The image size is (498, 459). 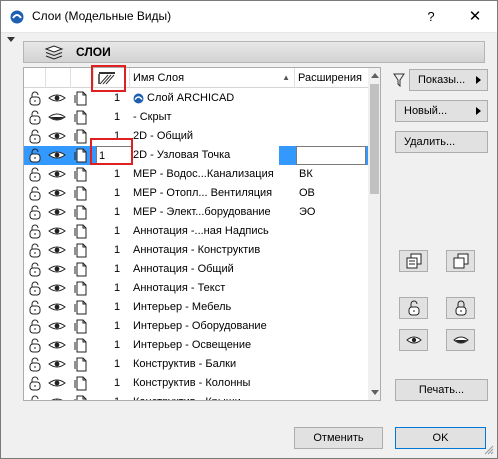 What do you see at coordinates (58, 117) in the screenshot?
I see `eye-hidden-icon` at bounding box center [58, 117].